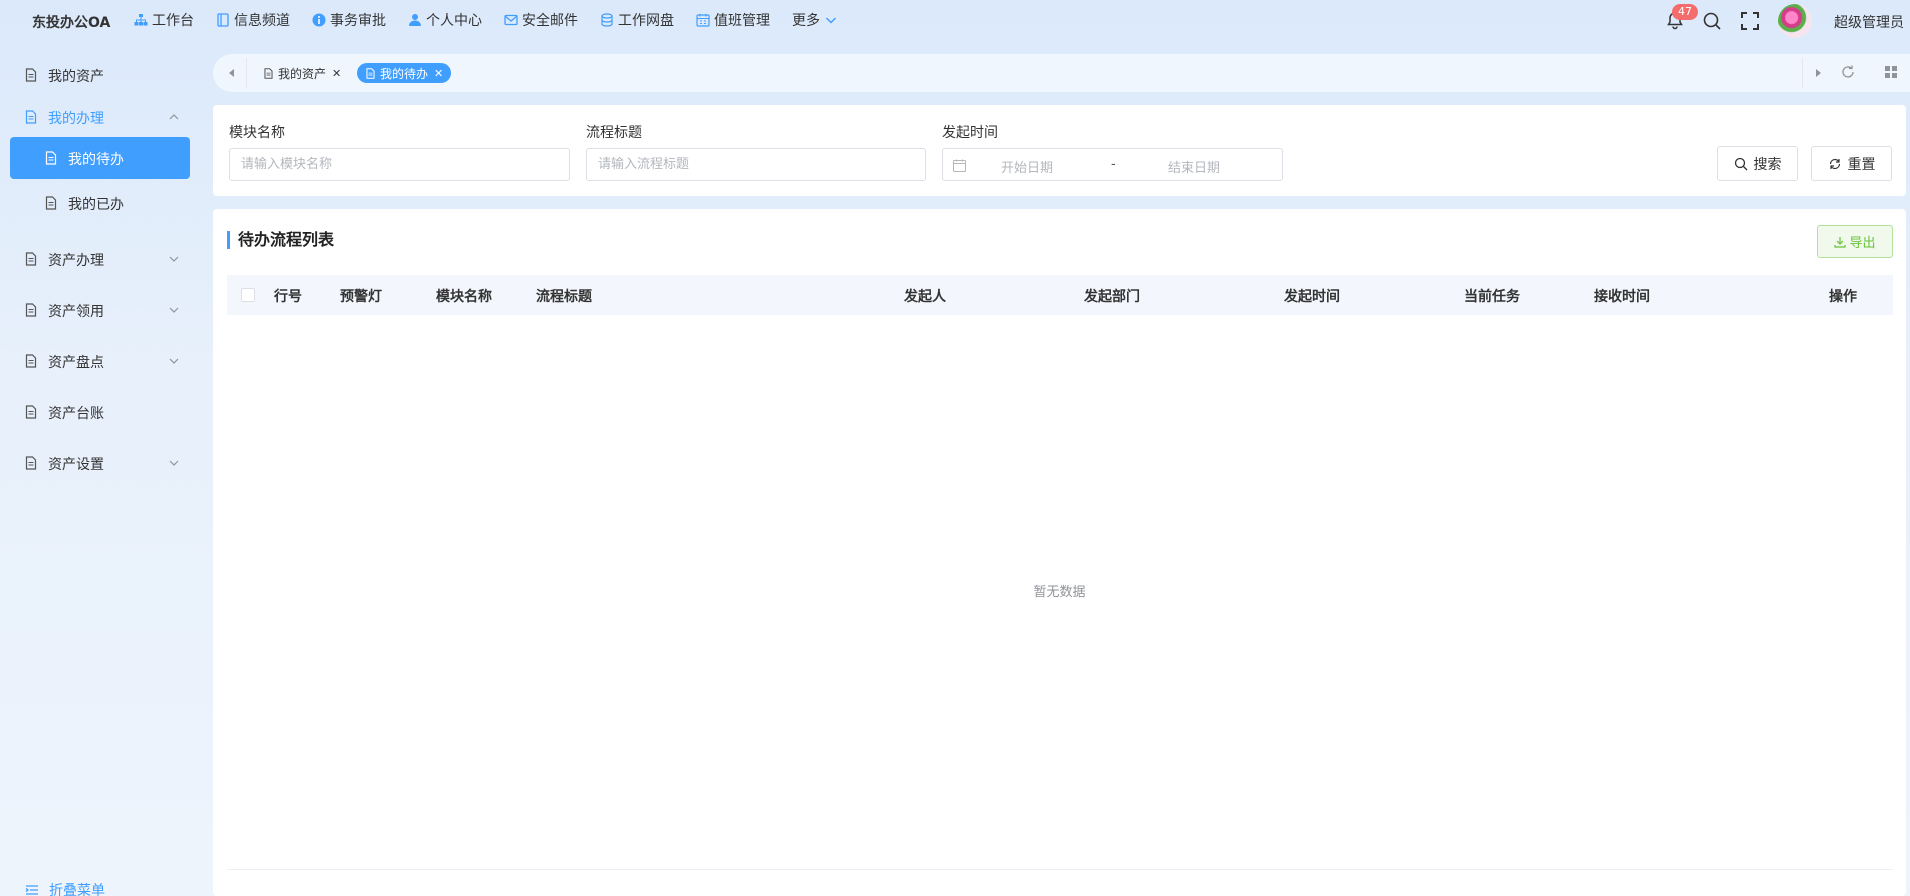  I want to click on chevron-up-icon, so click(174, 117).